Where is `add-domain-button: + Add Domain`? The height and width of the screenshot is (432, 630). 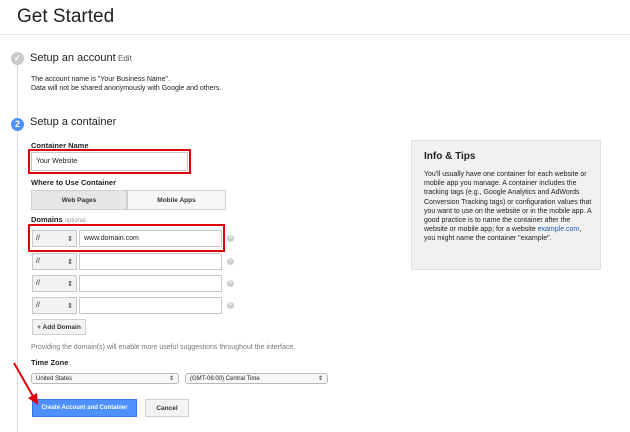 add-domain-button: + Add Domain is located at coordinates (59, 327).